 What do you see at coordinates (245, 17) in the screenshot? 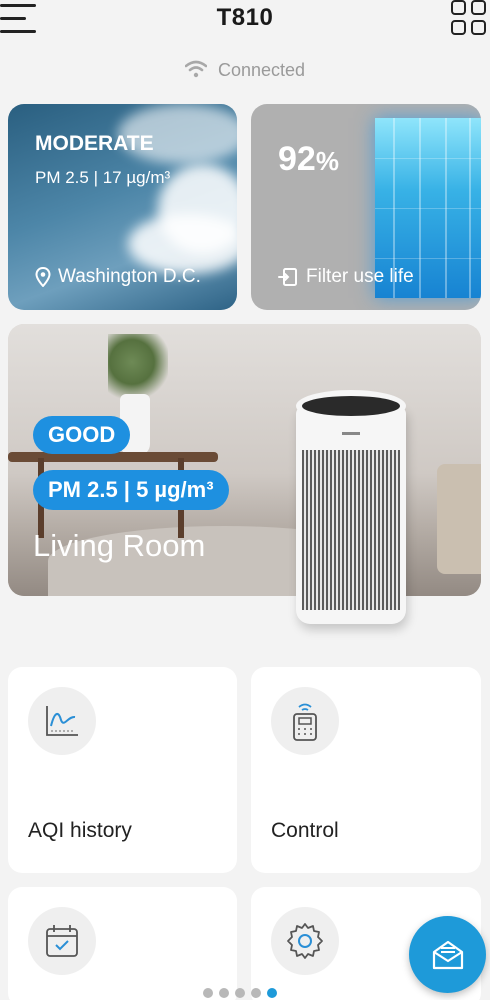
I see `page-title: T810` at bounding box center [245, 17].